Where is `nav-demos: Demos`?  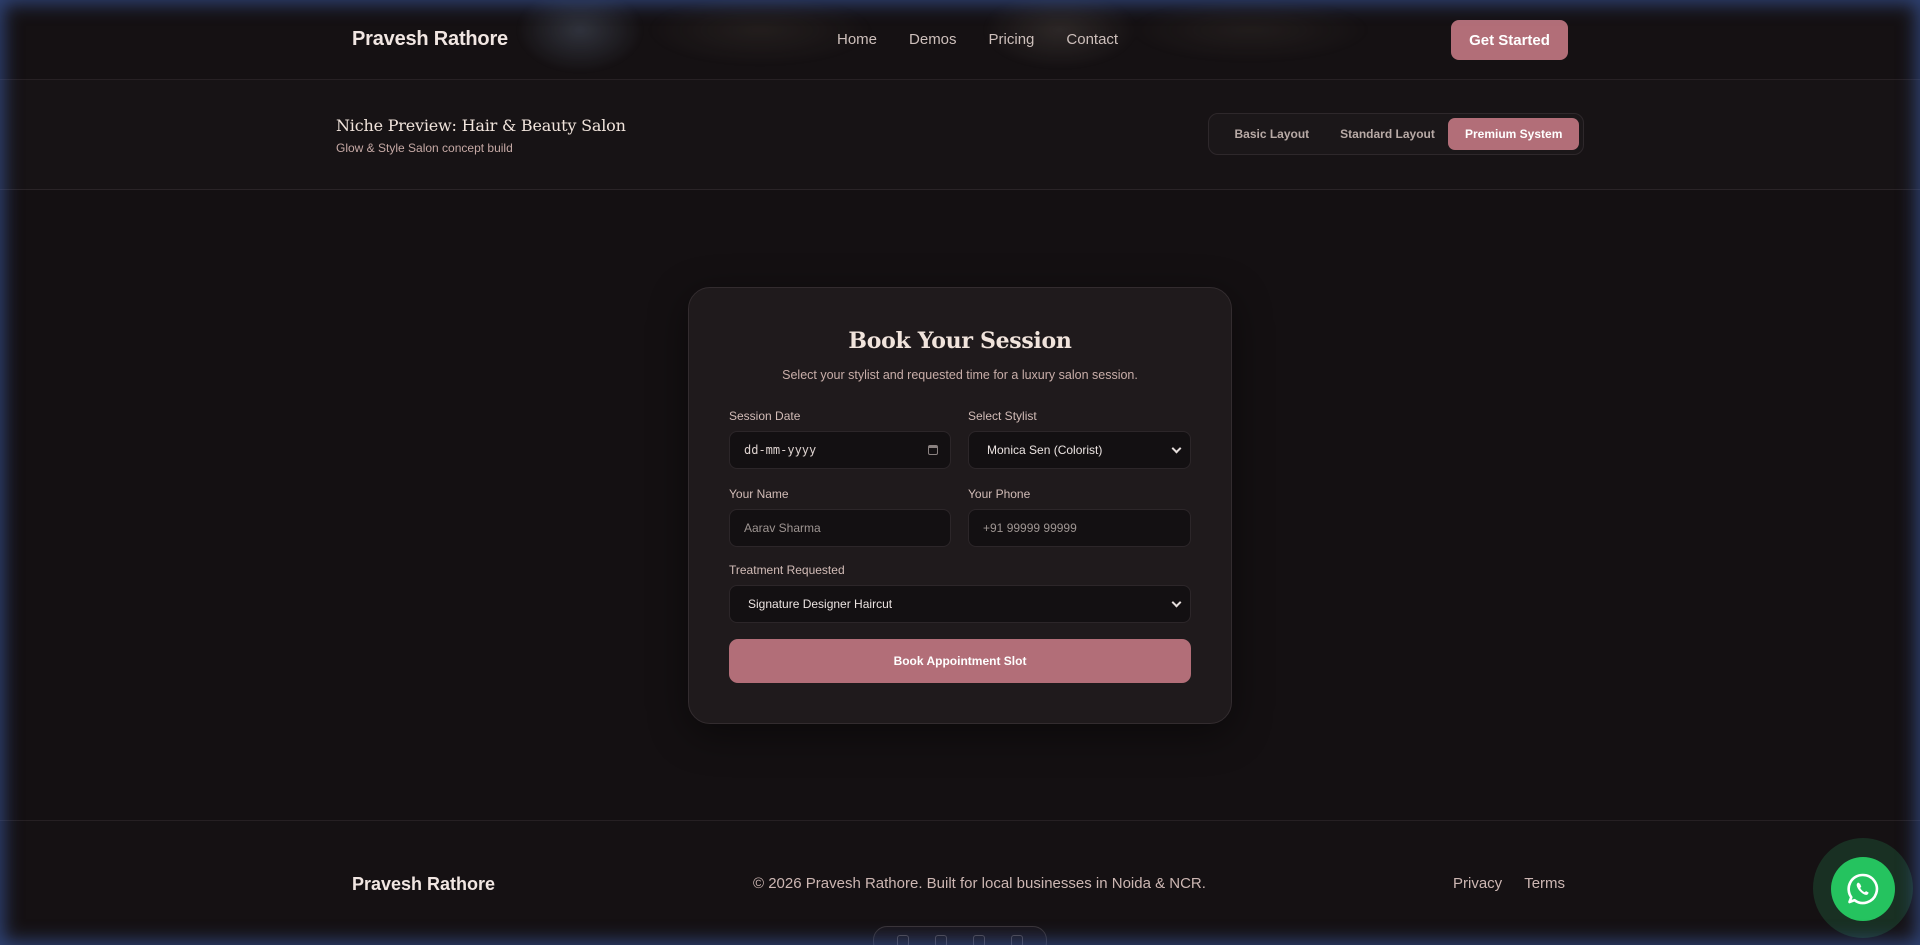 nav-demos: Demos is located at coordinates (933, 39).